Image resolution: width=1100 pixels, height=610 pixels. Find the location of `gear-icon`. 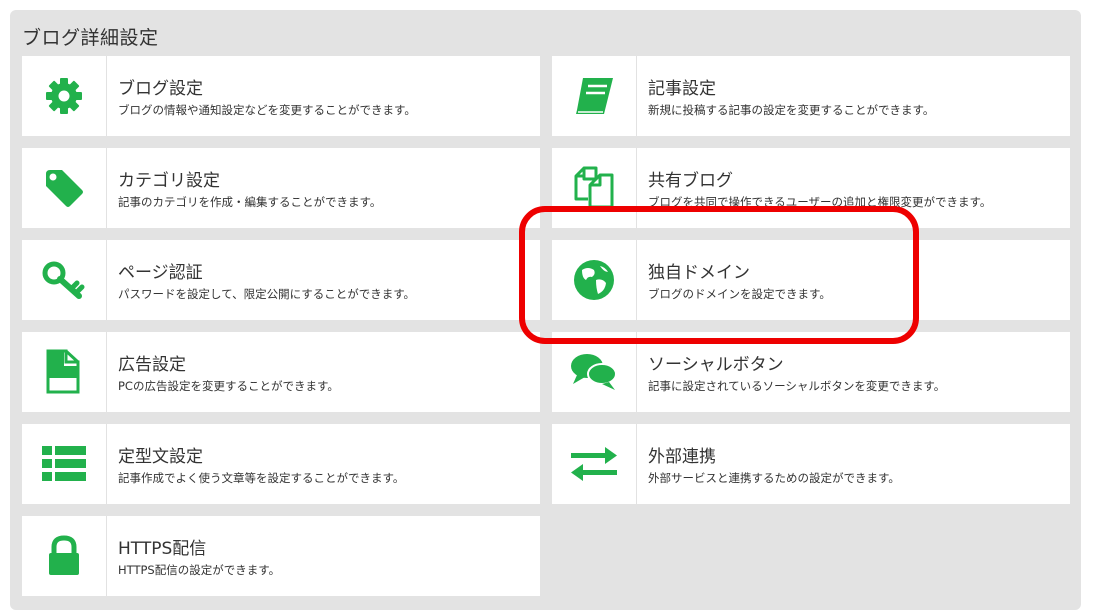

gear-icon is located at coordinates (64, 96).